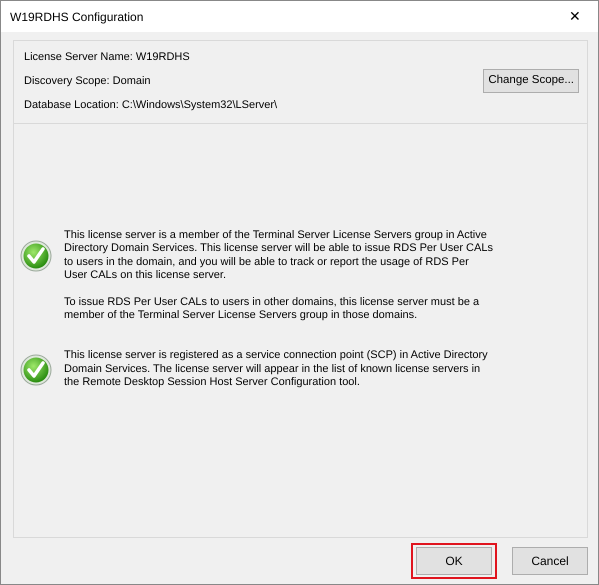  Describe the element at coordinates (87, 81) in the screenshot. I see `info-label: Discovery Scope: Domain` at that location.